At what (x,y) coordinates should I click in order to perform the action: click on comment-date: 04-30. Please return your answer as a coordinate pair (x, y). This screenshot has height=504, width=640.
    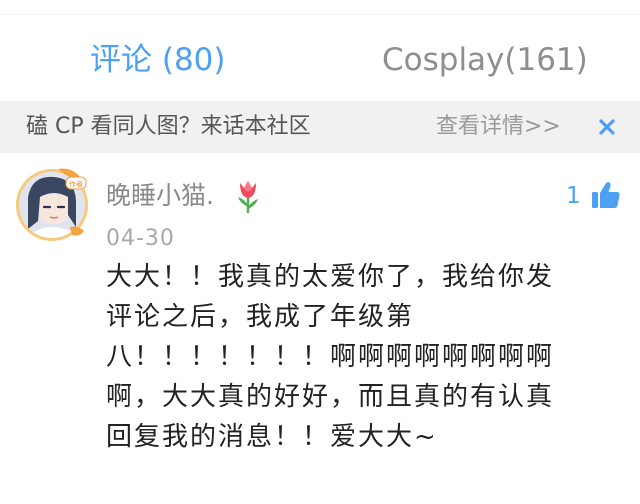
    Looking at the image, I should click on (140, 238).